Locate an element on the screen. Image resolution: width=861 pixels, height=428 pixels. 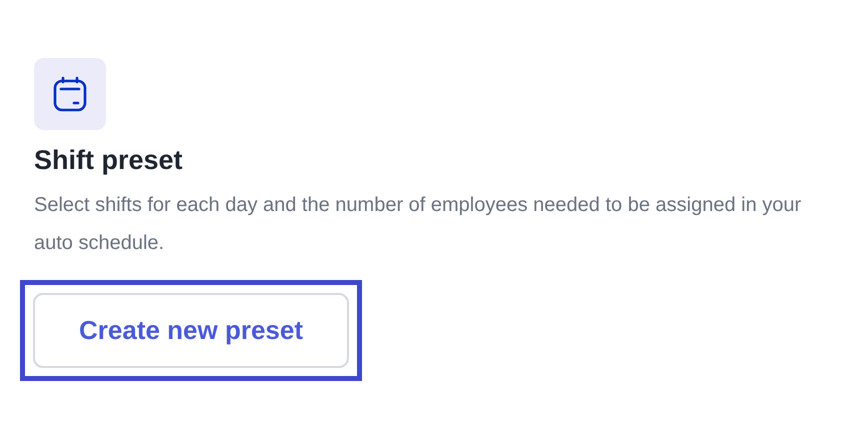
calendar-icon is located at coordinates (70, 94).